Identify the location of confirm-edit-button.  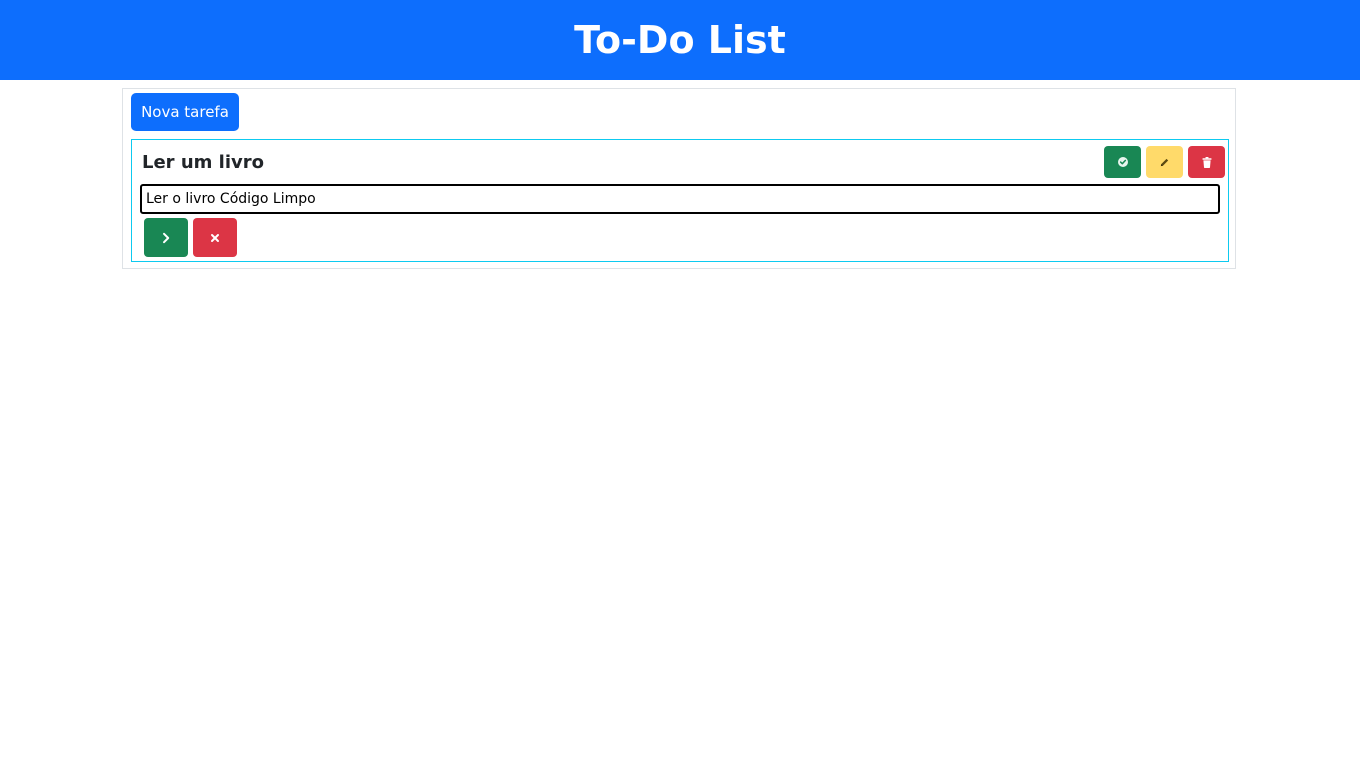
(166, 237).